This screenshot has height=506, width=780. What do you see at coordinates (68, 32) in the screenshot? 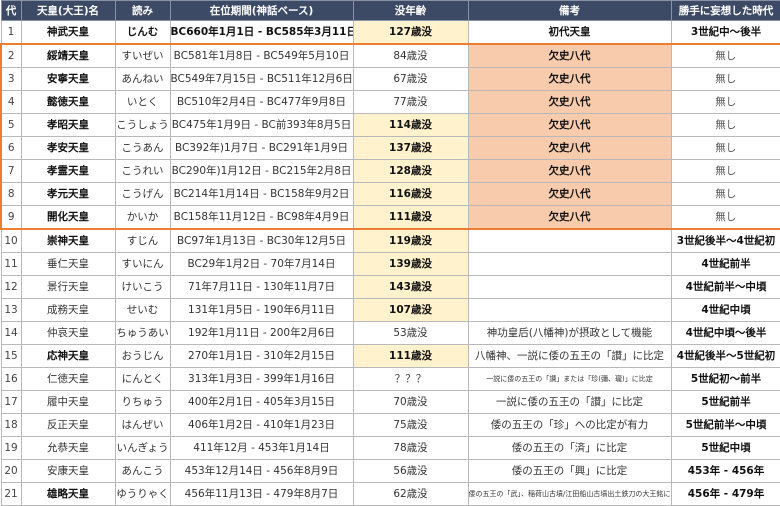
I see `cell-name: 神武天皇` at bounding box center [68, 32].